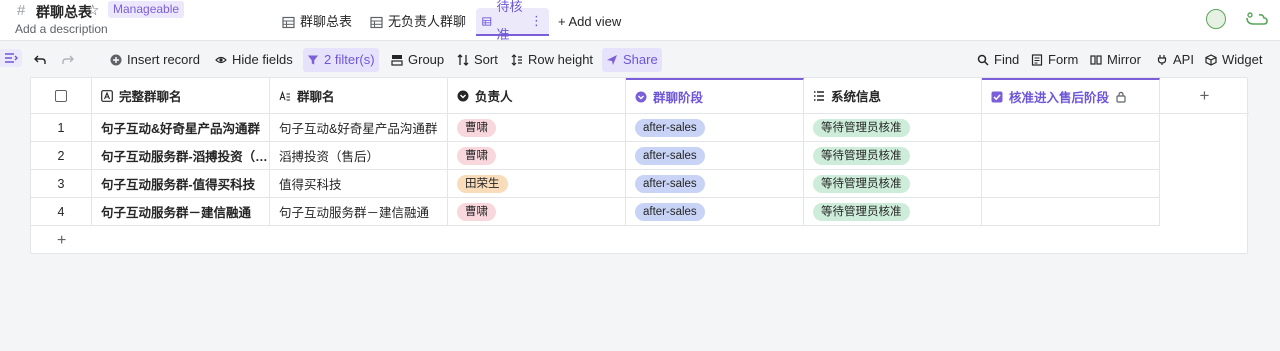 This screenshot has width=1280, height=351. Describe the element at coordinates (11, 58) in the screenshot. I see `sidebar-toggle-button` at that location.